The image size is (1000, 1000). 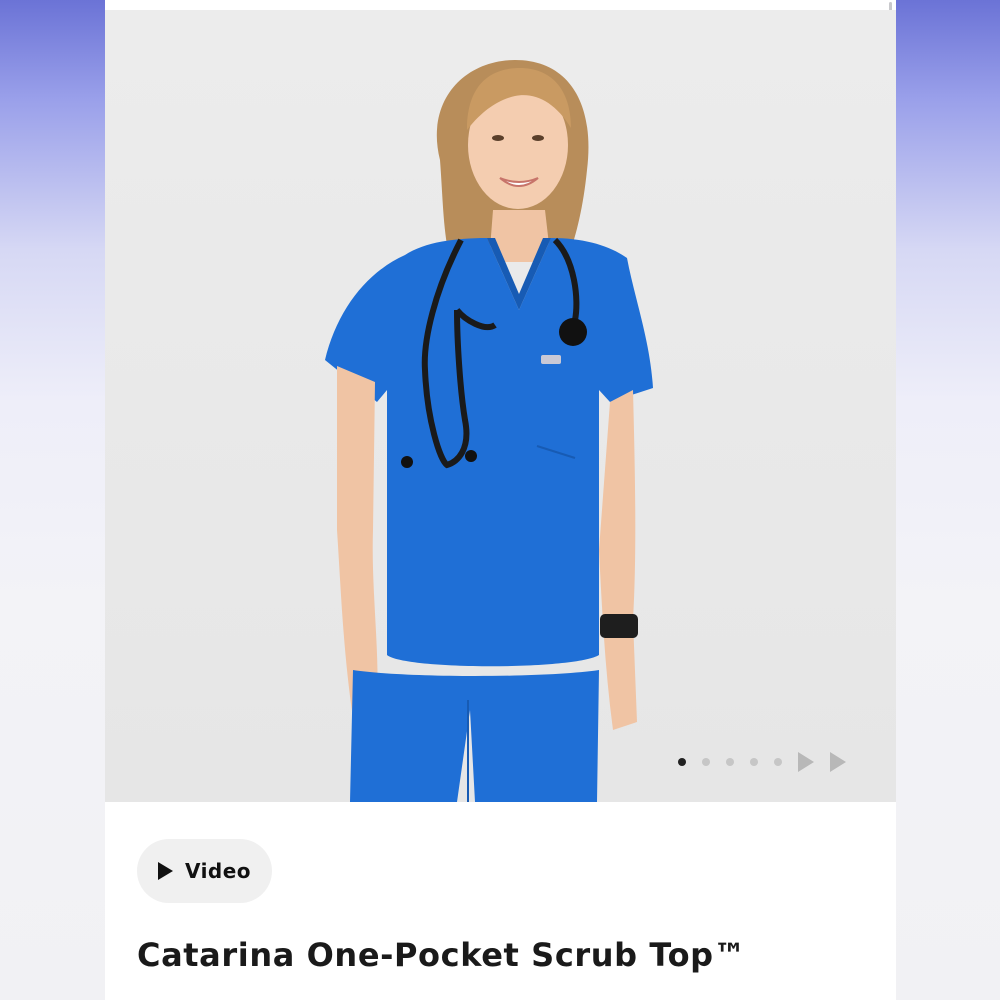 What do you see at coordinates (770, 762) in the screenshot?
I see `carousel-indicator` at bounding box center [770, 762].